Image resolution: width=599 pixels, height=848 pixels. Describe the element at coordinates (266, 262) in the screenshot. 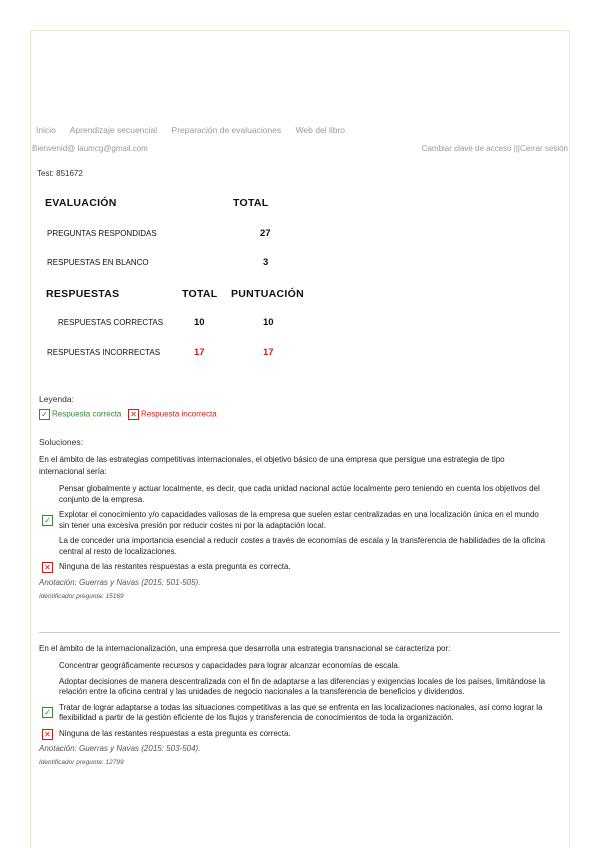

I see `blank-value: 3` at that location.